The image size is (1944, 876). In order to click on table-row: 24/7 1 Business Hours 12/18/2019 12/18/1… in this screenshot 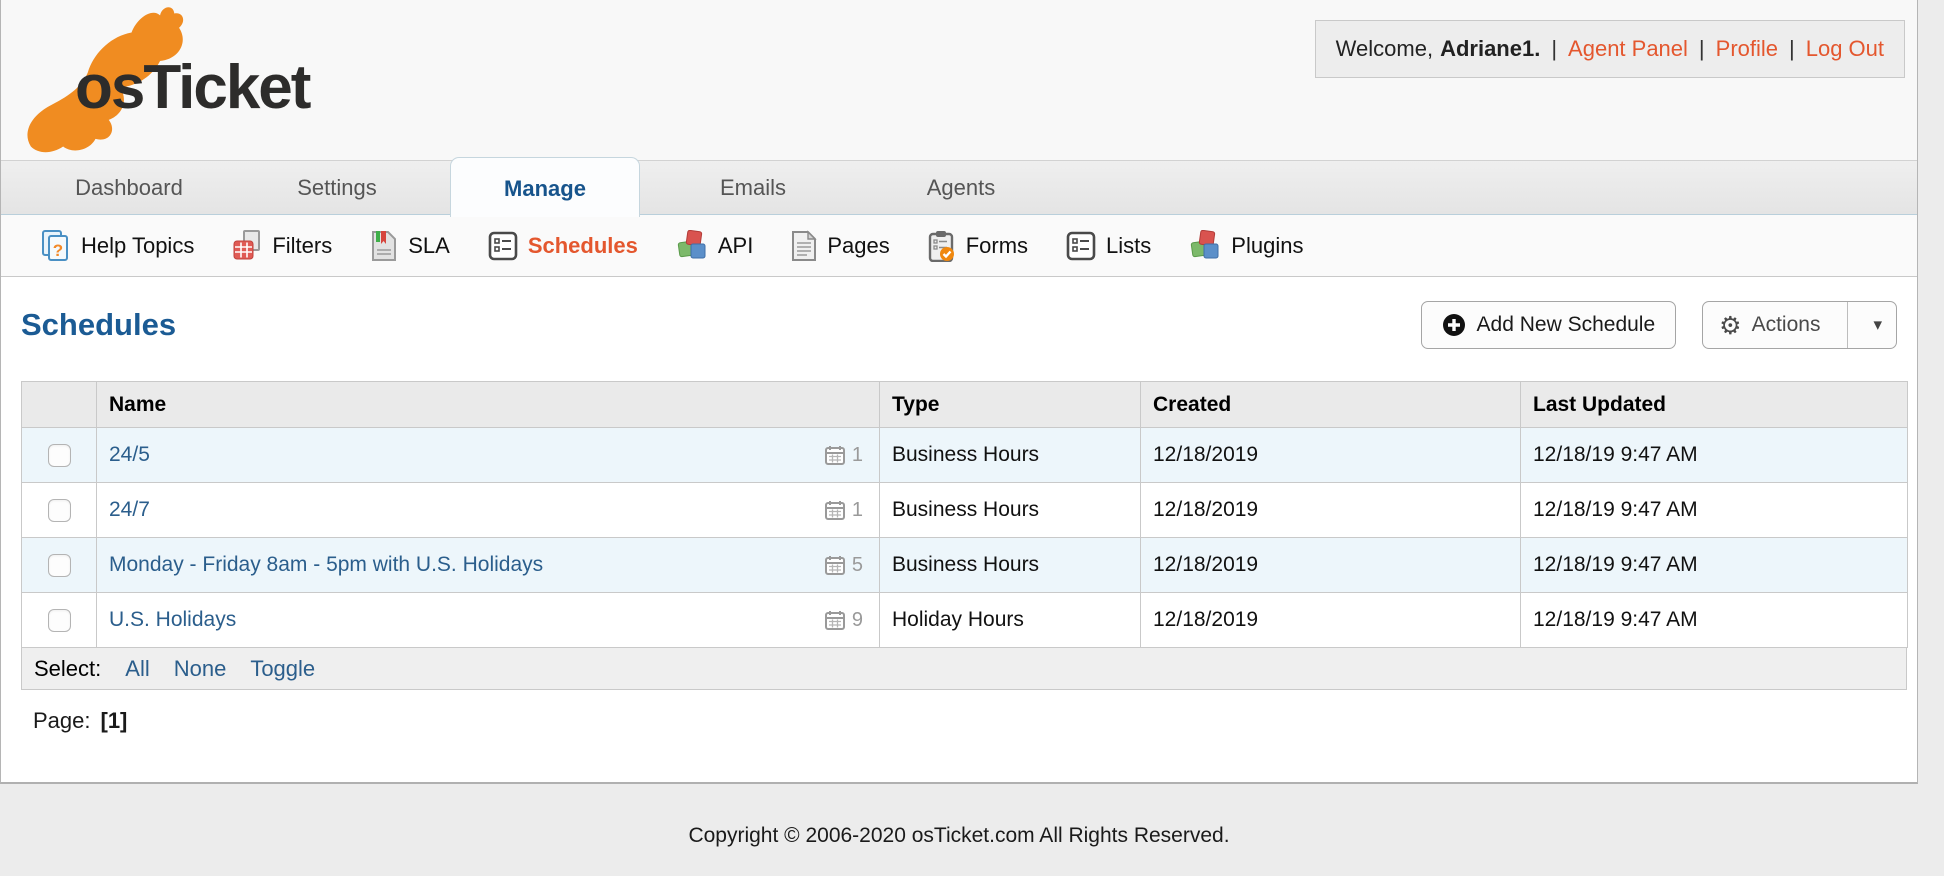, I will do `click(964, 510)`.